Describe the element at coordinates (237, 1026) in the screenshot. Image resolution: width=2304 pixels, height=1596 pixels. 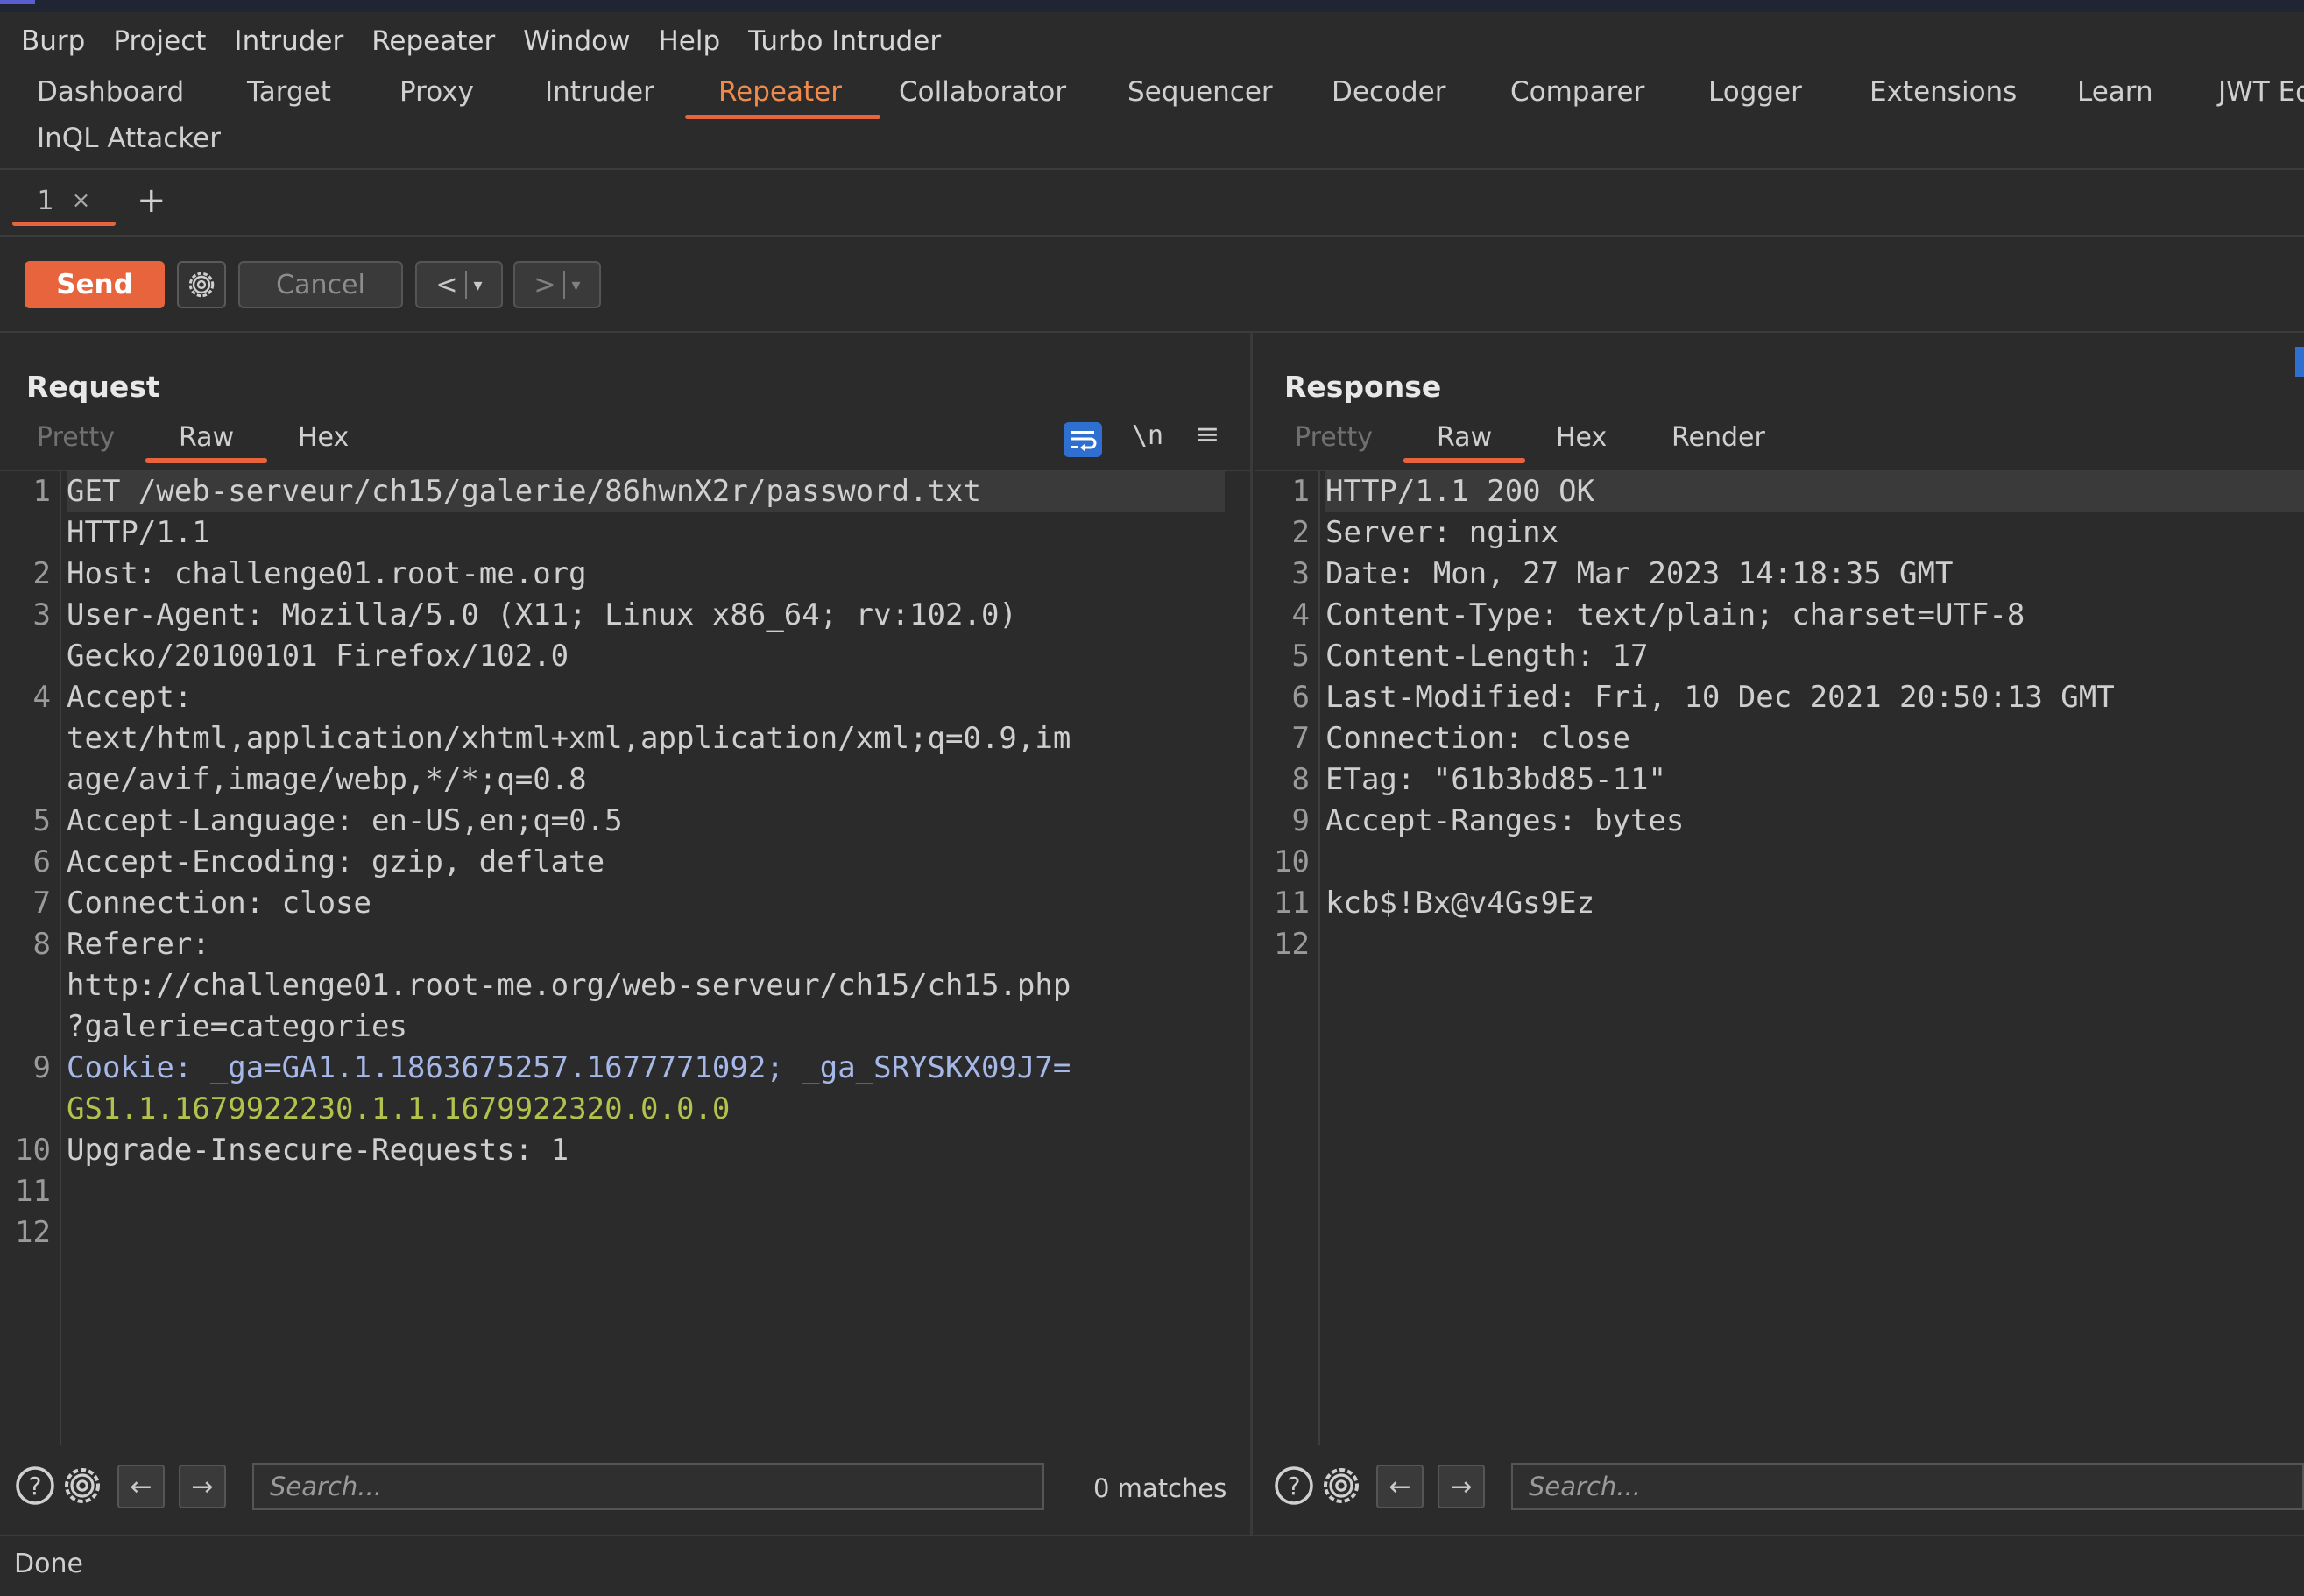
I see `request-line: ?galerie=categories` at that location.